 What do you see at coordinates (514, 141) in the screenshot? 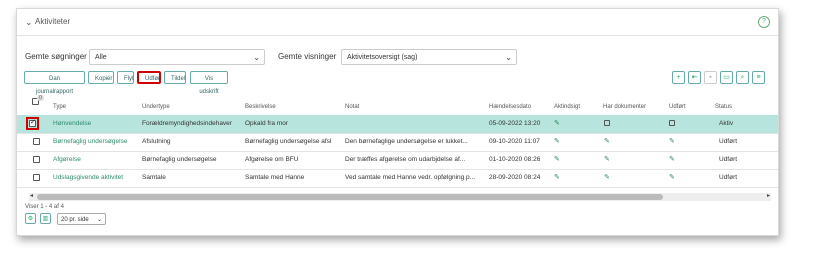
I see `row-date: 09-10-2020 11:07` at bounding box center [514, 141].